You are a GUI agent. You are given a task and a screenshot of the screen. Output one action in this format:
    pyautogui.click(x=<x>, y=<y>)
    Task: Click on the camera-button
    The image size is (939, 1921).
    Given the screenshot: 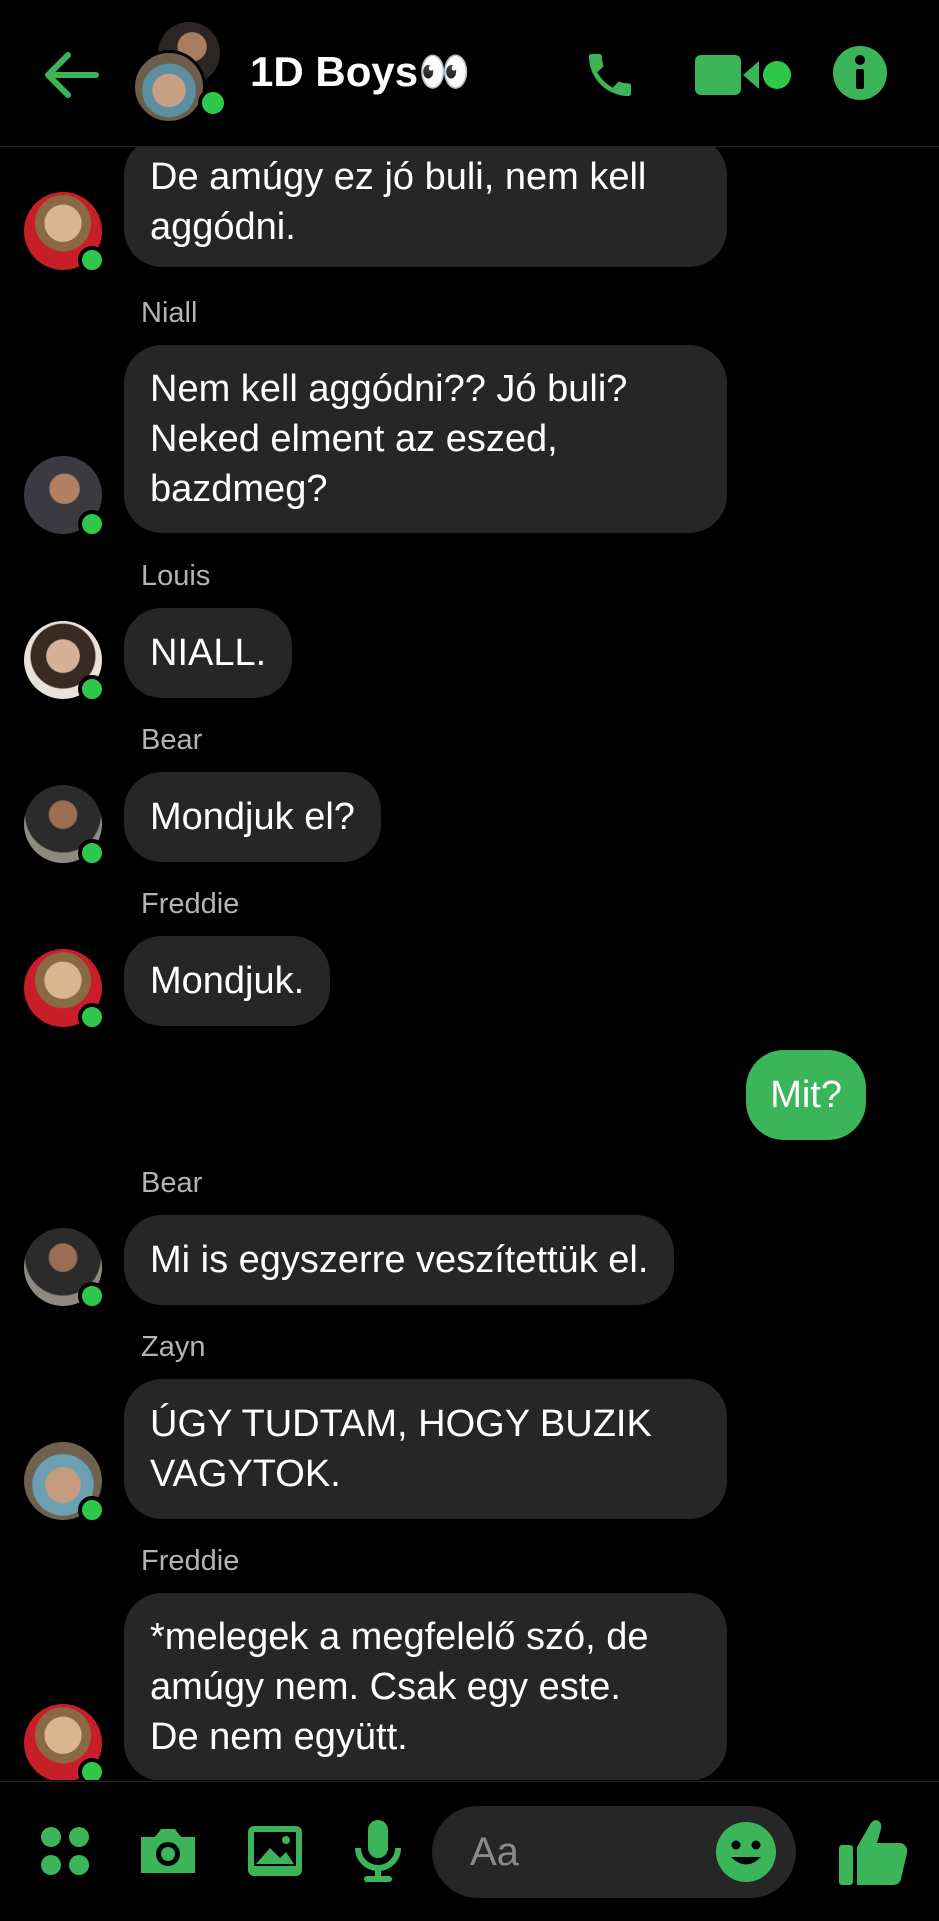 What is the action you would take?
    pyautogui.click(x=168, y=1851)
    